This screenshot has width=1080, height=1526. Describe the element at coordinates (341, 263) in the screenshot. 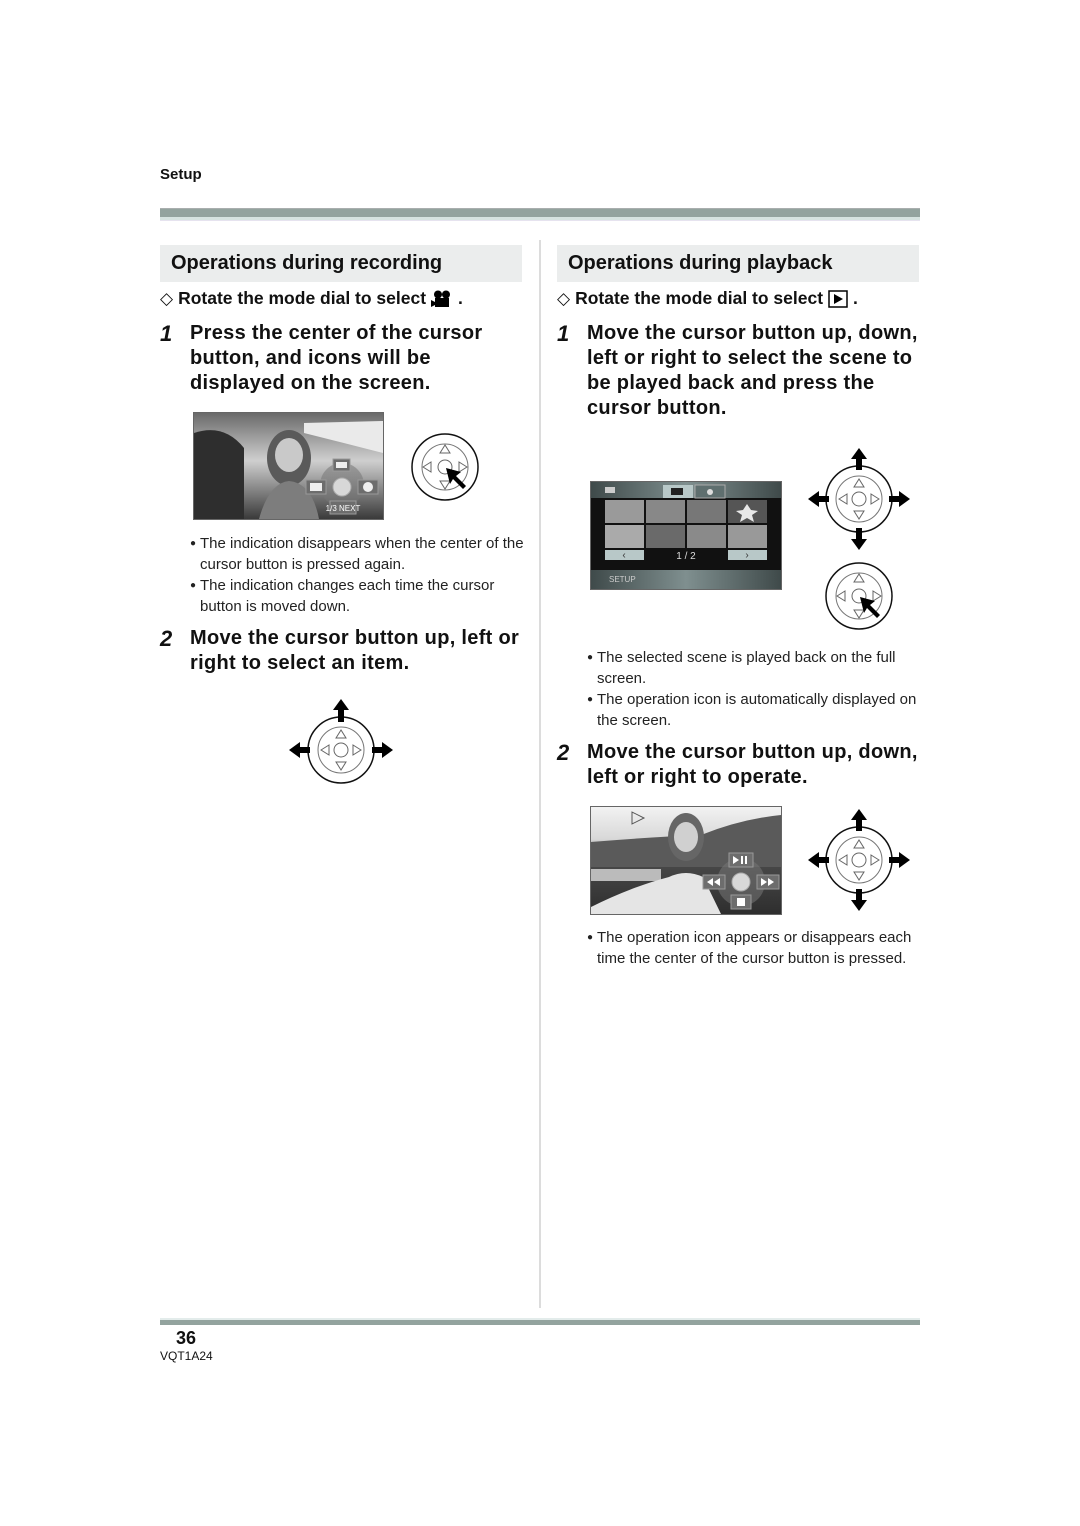

I see `recording-heading: Operations during recording` at that location.